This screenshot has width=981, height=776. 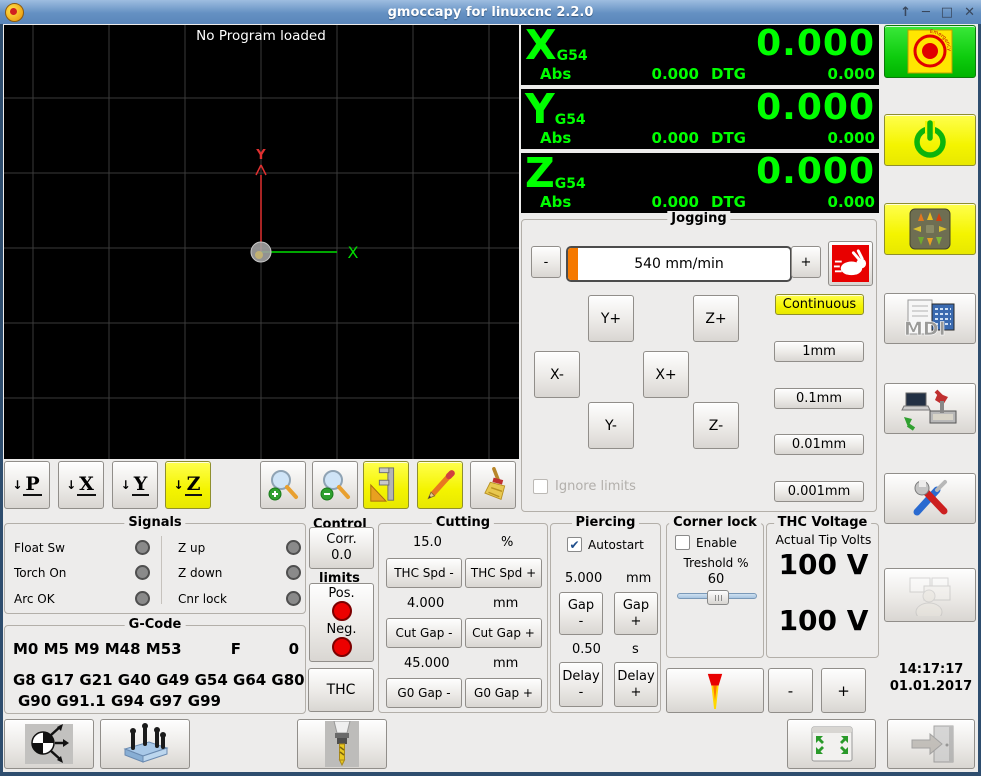 I want to click on zoom-out-button, so click(x=335, y=485).